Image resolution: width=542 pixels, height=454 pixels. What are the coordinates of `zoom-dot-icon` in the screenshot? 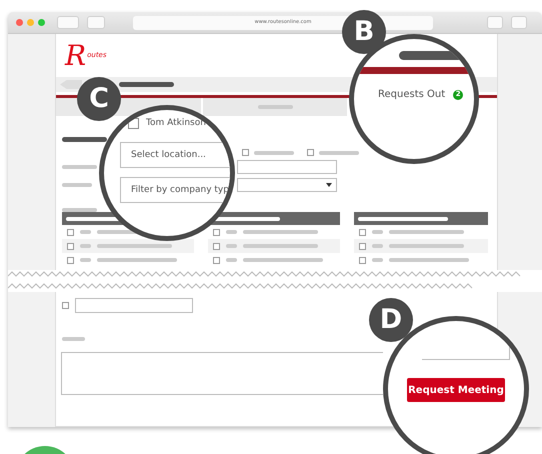 It's located at (41, 22).